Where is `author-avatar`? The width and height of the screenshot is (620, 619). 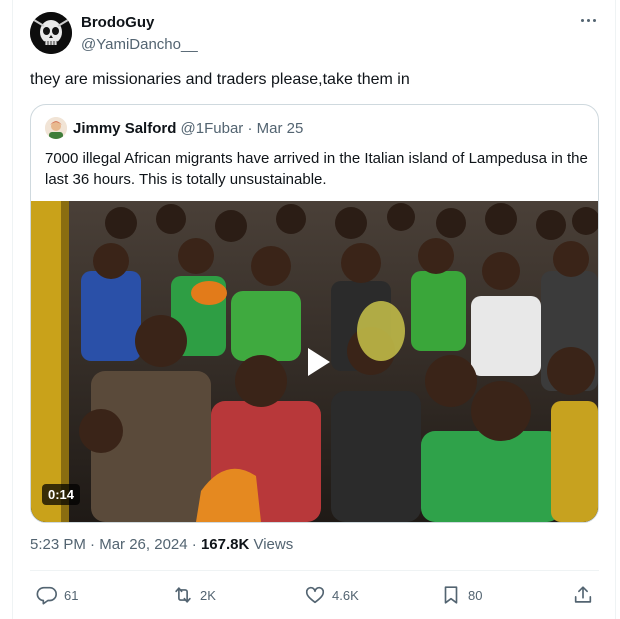 author-avatar is located at coordinates (51, 33).